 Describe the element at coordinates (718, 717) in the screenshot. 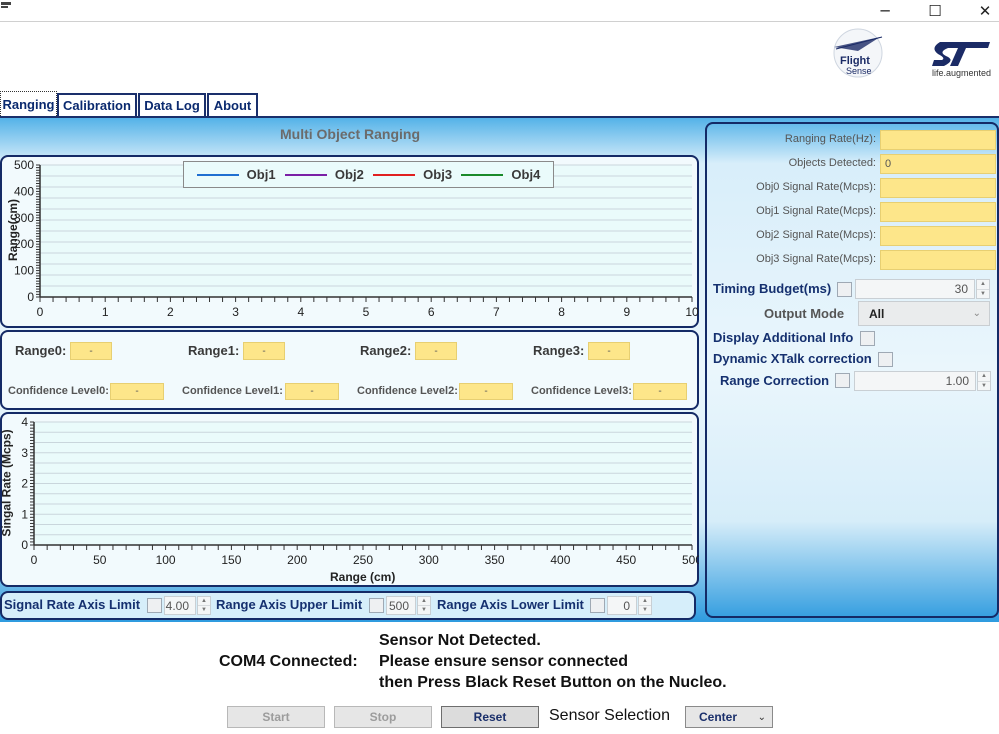

I see `sensor-selection-value: Center` at that location.